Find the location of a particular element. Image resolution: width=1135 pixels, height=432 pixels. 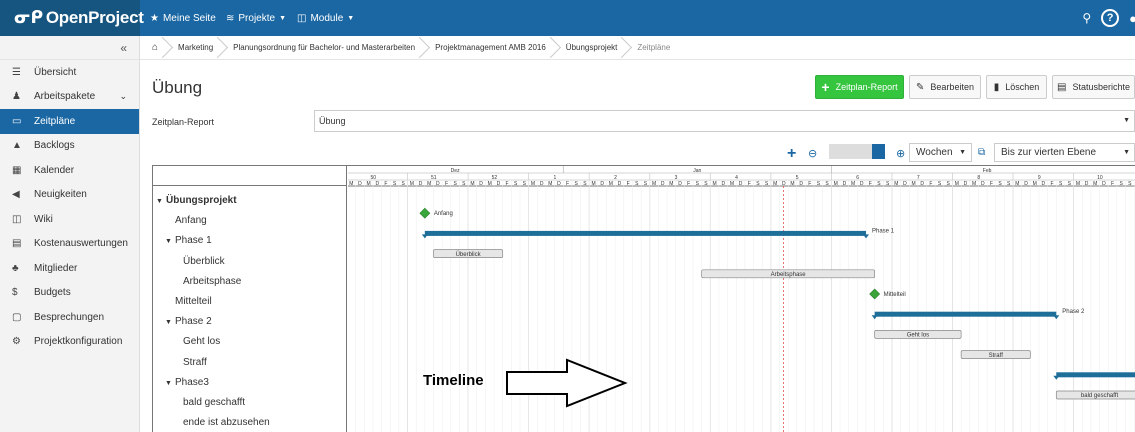

caret-down-icon: ▼ is located at coordinates (1126, 120).